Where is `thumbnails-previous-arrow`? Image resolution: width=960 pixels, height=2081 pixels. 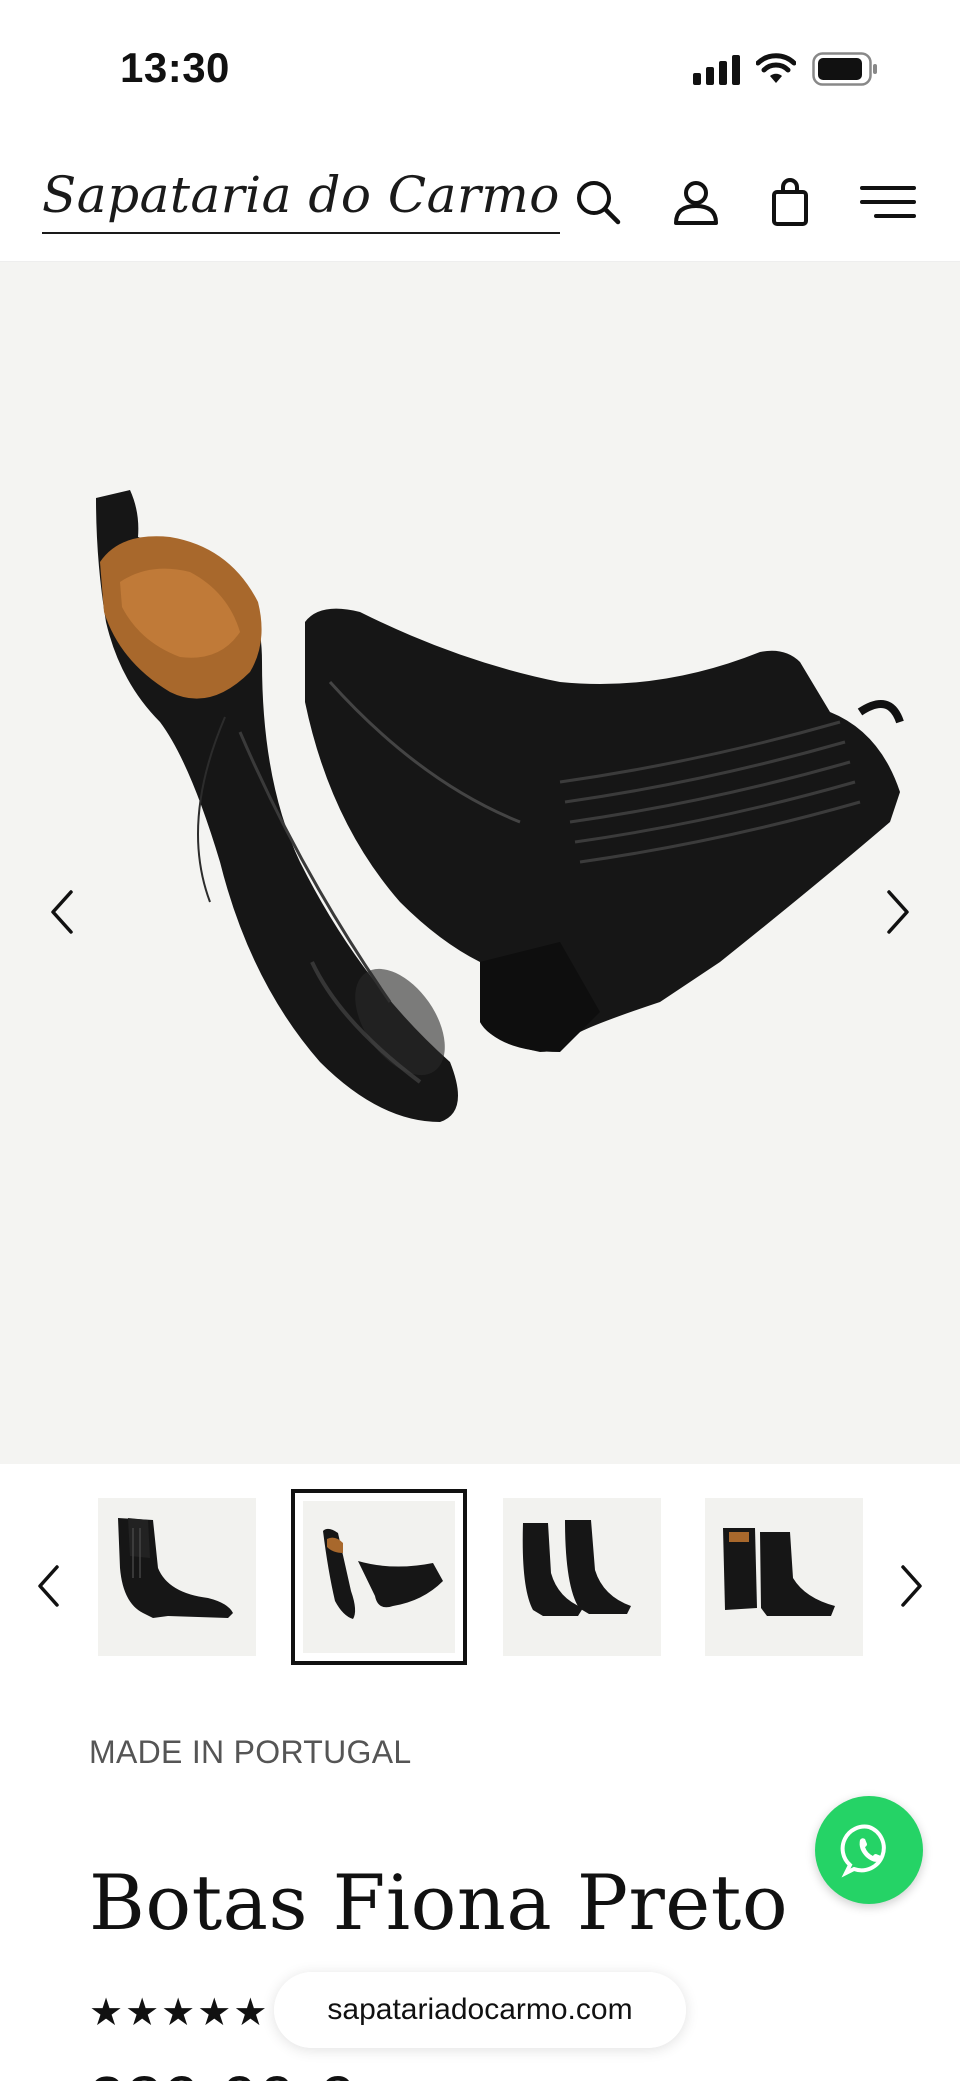
thumbnails-previous-arrow is located at coordinates (48, 1586).